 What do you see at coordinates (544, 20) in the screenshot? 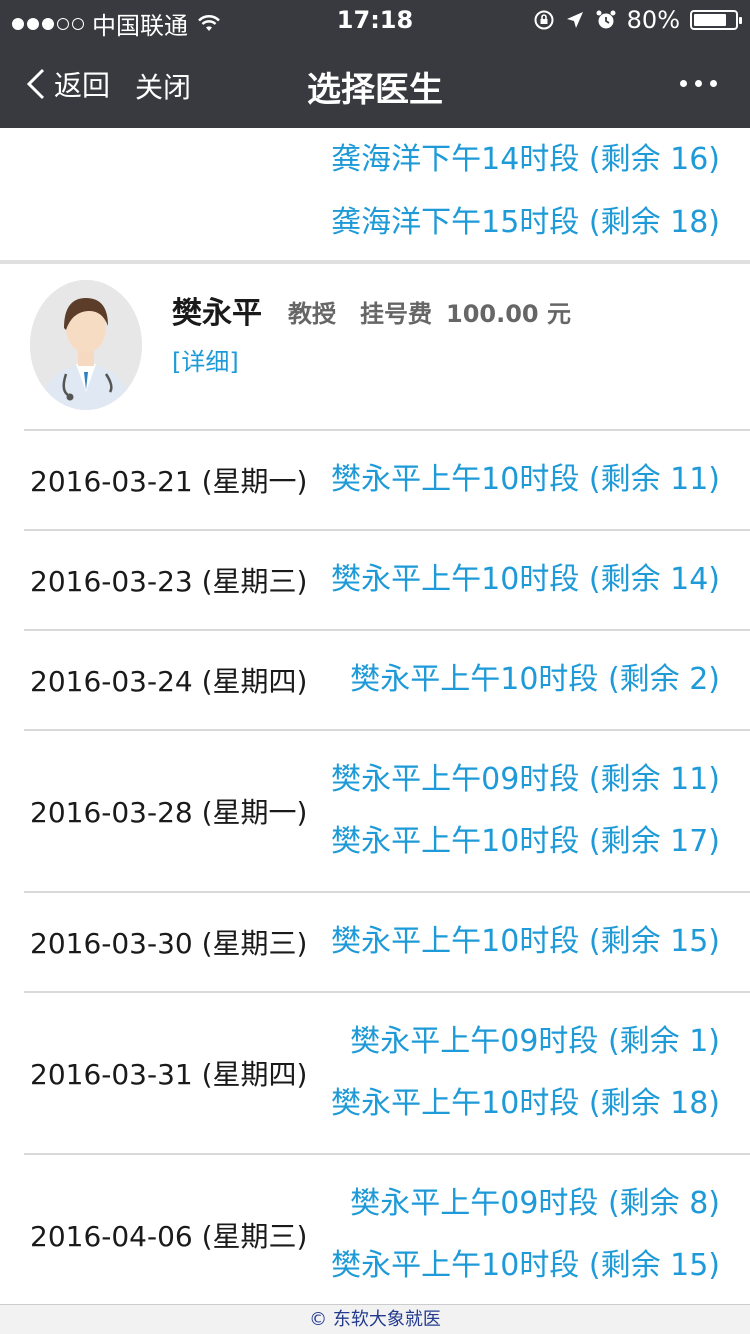
I see `rotation-lock-icon` at bounding box center [544, 20].